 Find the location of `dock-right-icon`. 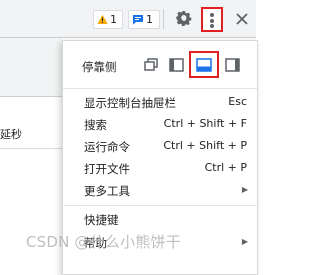

dock-right-icon is located at coordinates (233, 65).